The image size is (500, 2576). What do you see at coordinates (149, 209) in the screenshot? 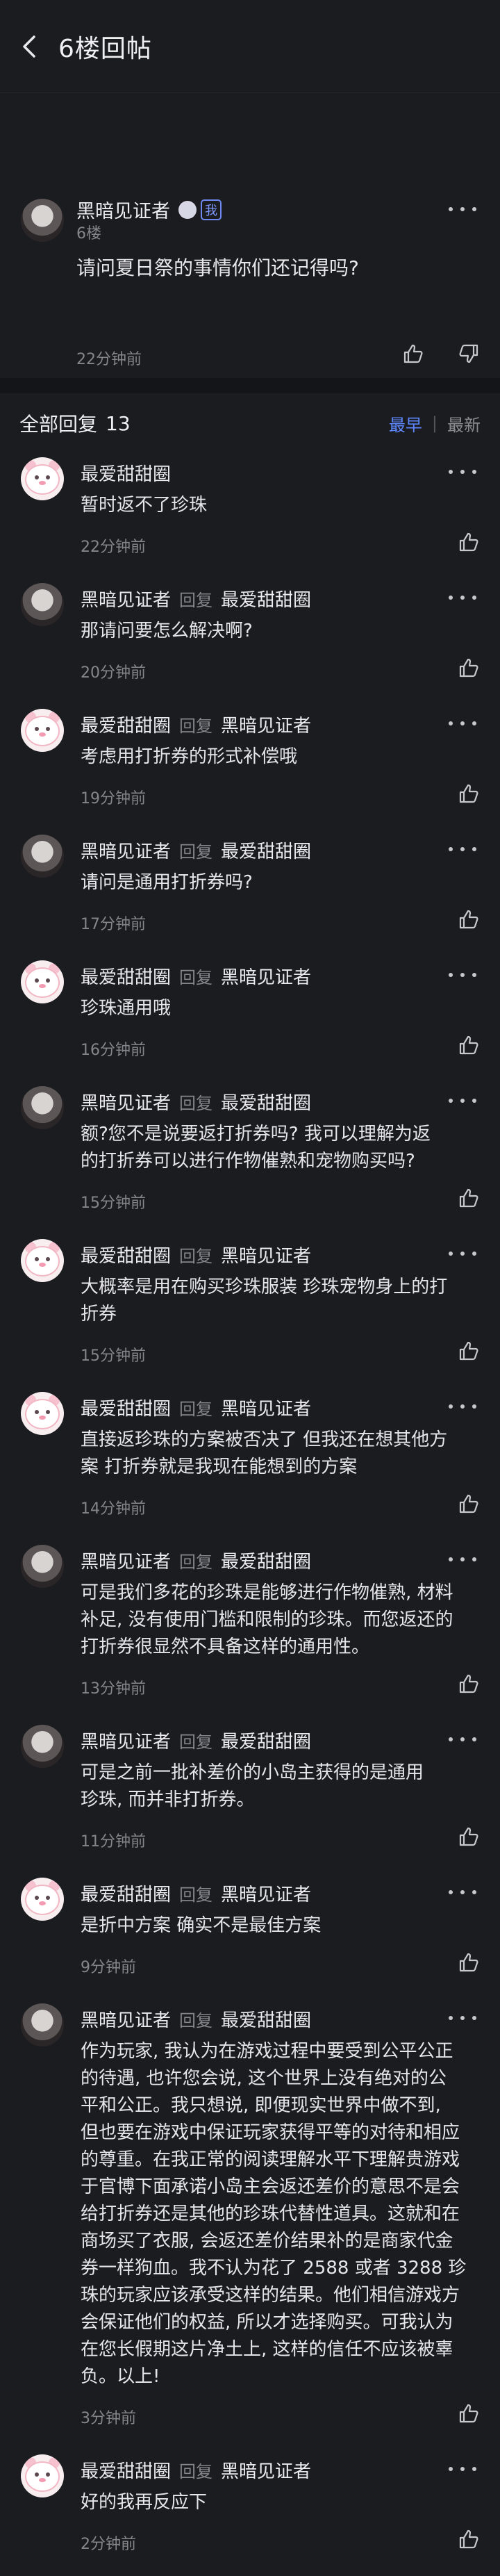
I see `post-author: 黑暗见证者 我` at bounding box center [149, 209].